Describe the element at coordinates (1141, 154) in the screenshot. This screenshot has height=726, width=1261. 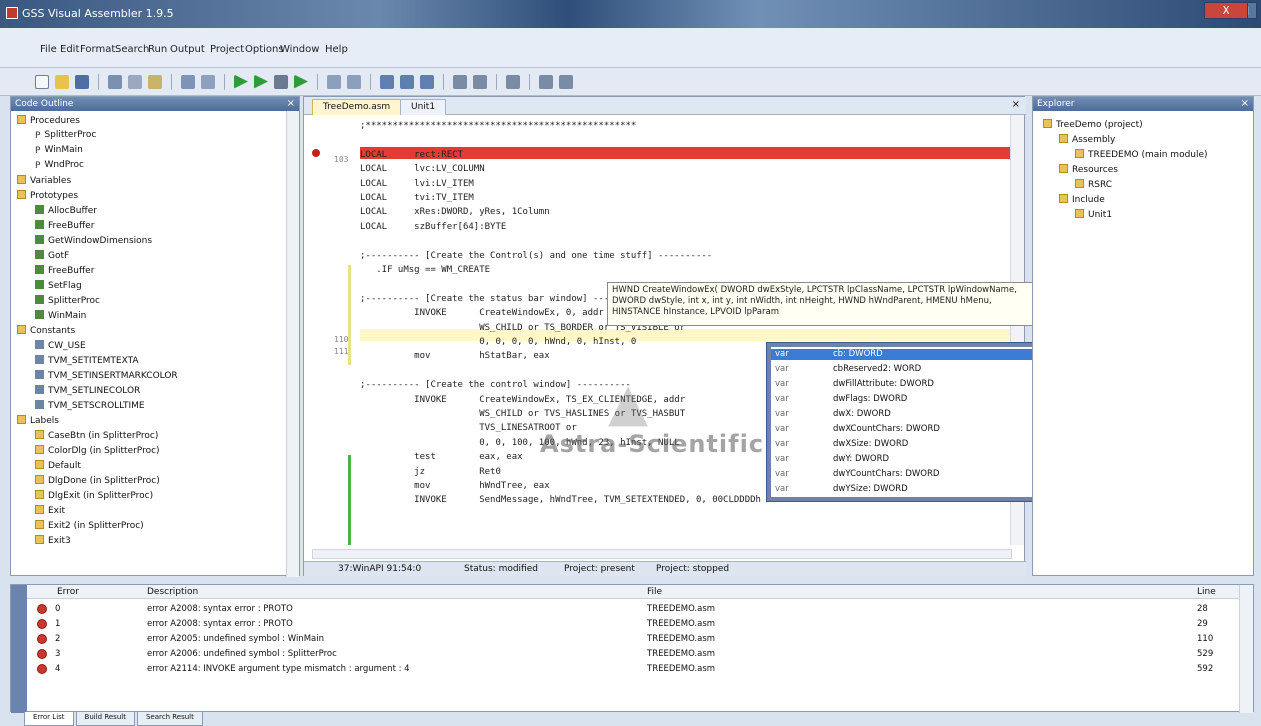
I see `explorer-item: TREEDEMO (main module)` at that location.